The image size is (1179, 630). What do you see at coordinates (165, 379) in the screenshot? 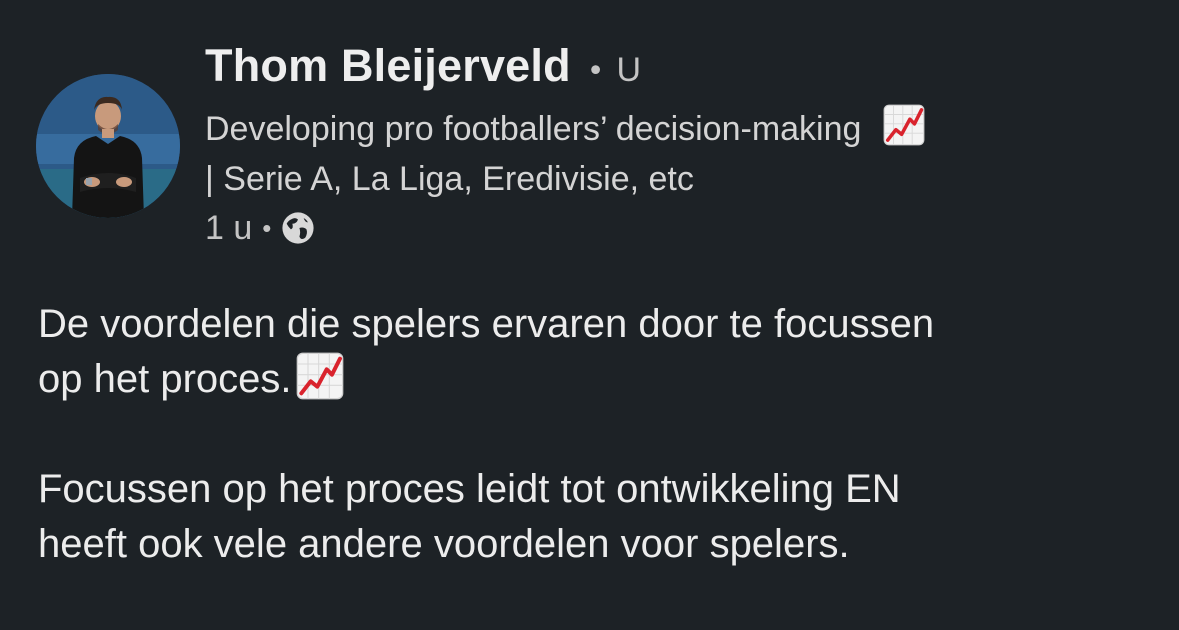
I see `paragraph-1-line-2: op het proces.` at bounding box center [165, 379].